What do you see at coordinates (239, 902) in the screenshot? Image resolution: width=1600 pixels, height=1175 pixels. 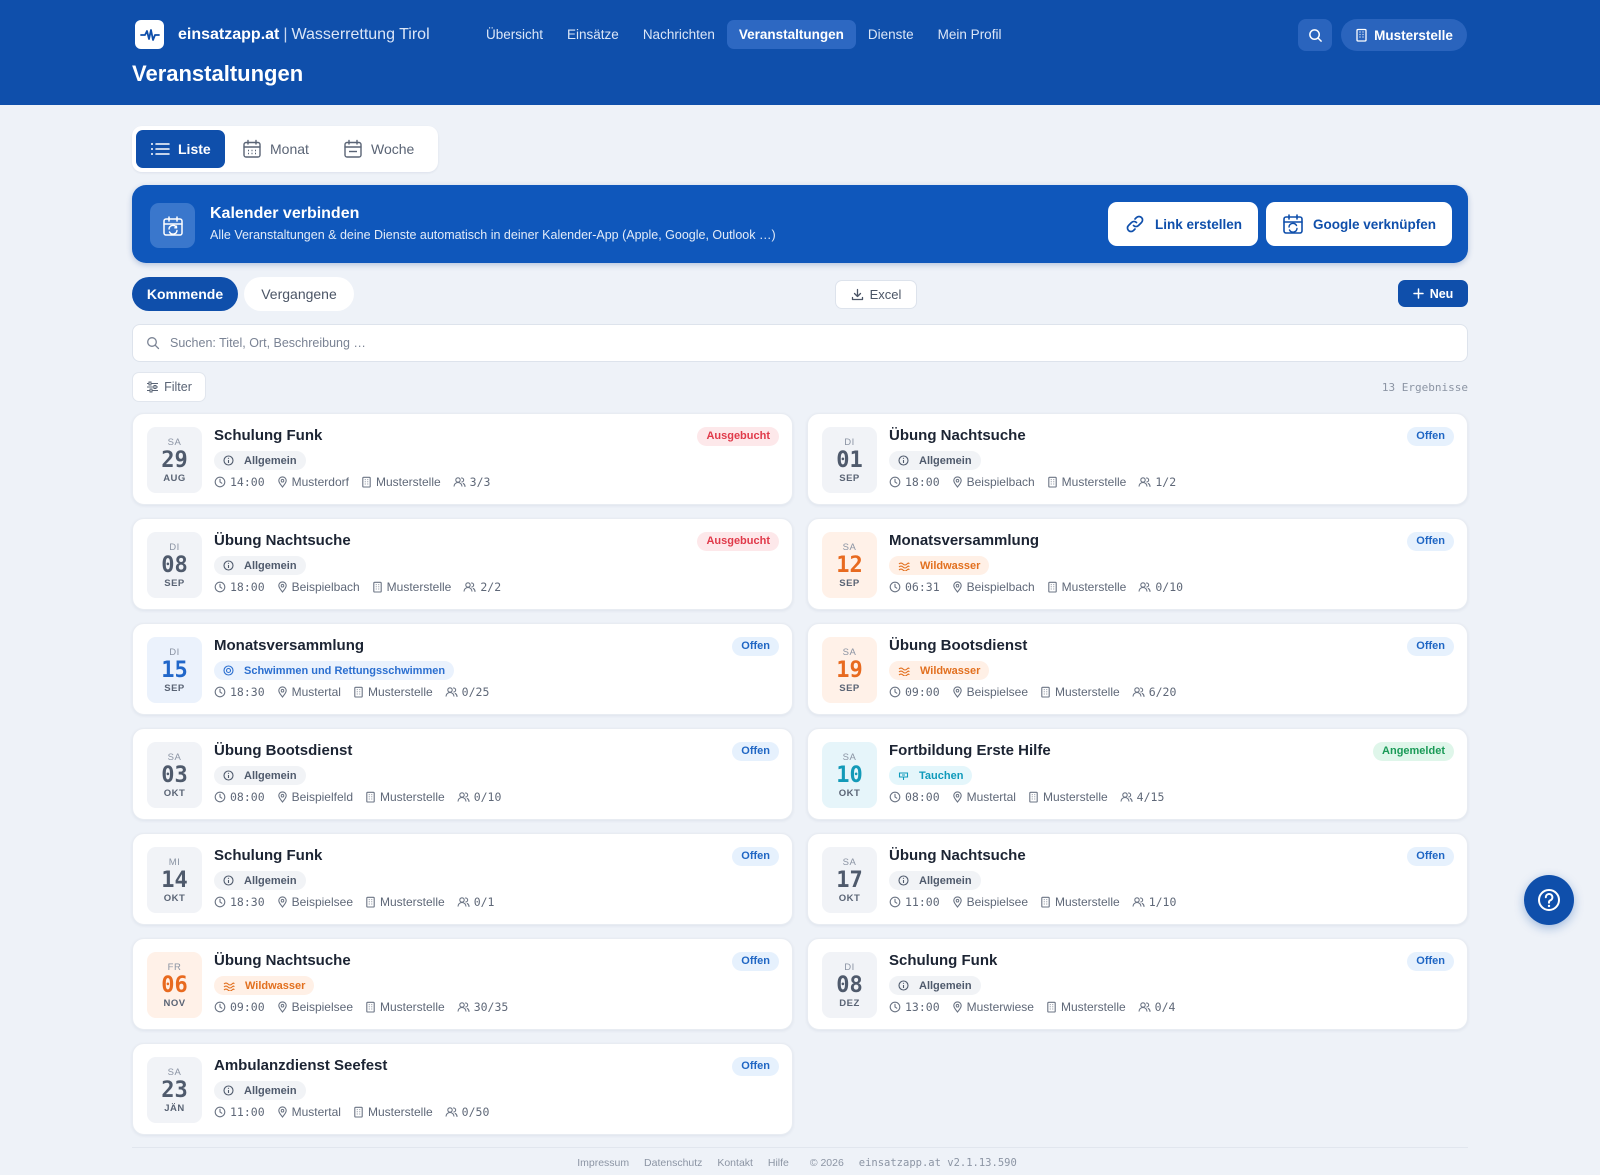 I see `event-time: 18:30` at bounding box center [239, 902].